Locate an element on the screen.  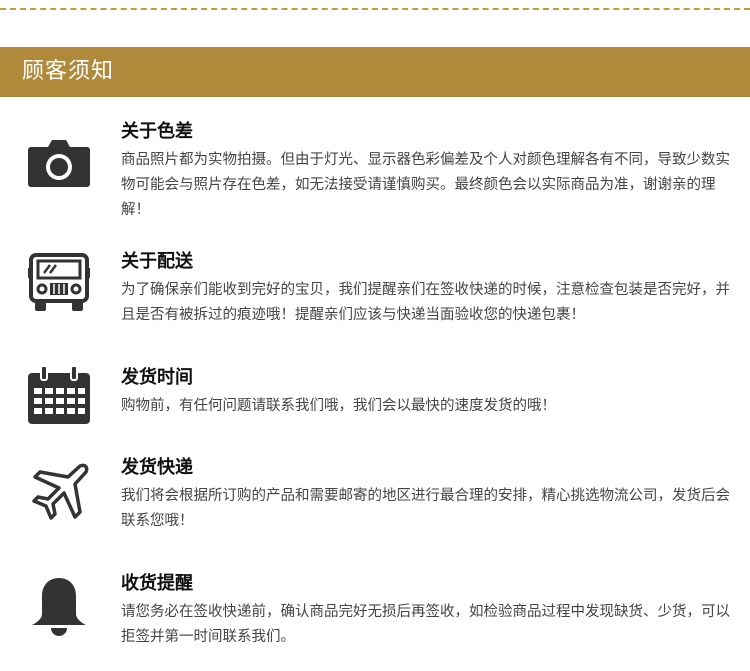
header-bar: 顾客须知 is located at coordinates (375, 72).